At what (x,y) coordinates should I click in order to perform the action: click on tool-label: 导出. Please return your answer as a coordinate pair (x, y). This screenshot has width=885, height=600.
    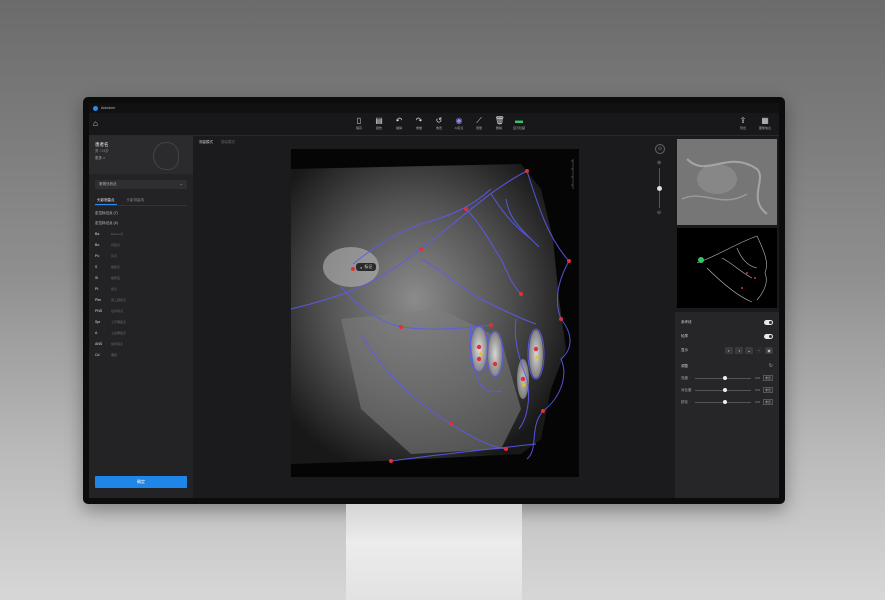
    Looking at the image, I should click on (742, 128).